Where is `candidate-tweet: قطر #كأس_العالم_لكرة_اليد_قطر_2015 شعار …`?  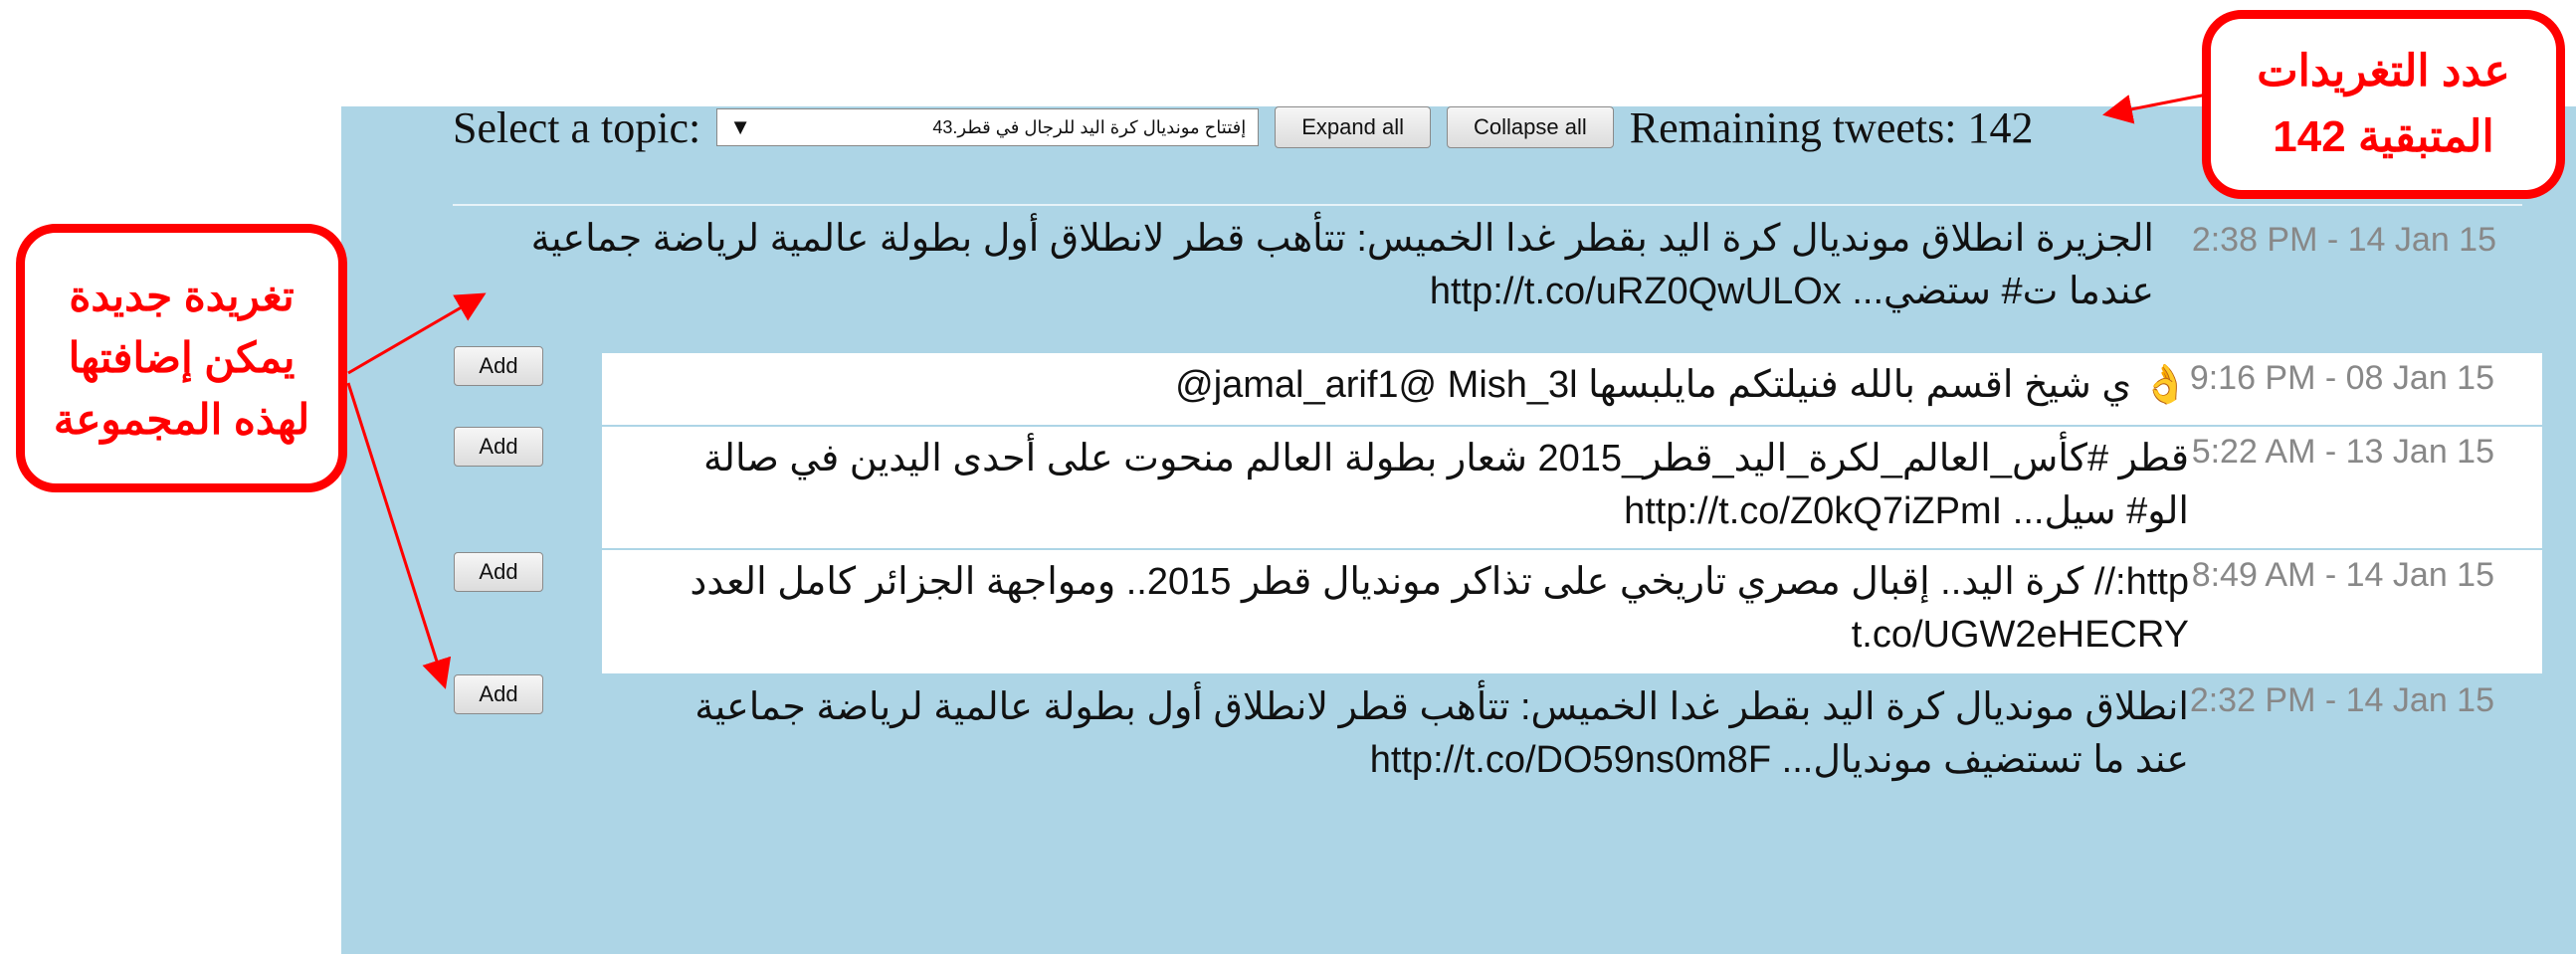
candidate-tweet: قطر #كأس_العالم_لكرة_اليد_قطر_2015 شعار … is located at coordinates (1572, 488).